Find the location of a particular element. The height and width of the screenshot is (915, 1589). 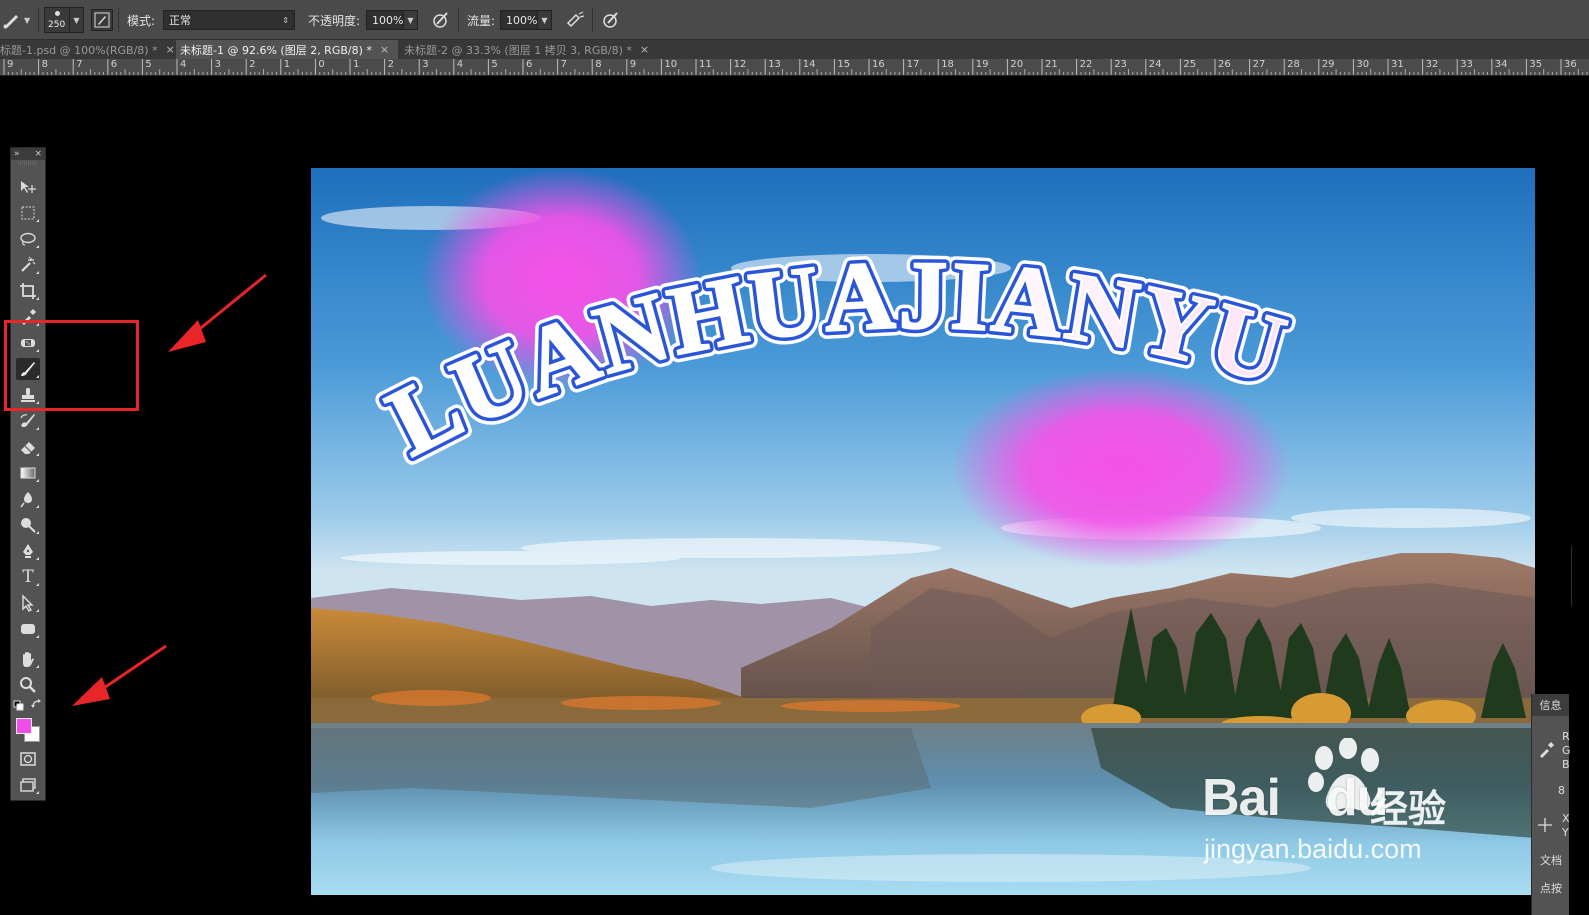

swap-colors-icon is located at coordinates (37, 704).